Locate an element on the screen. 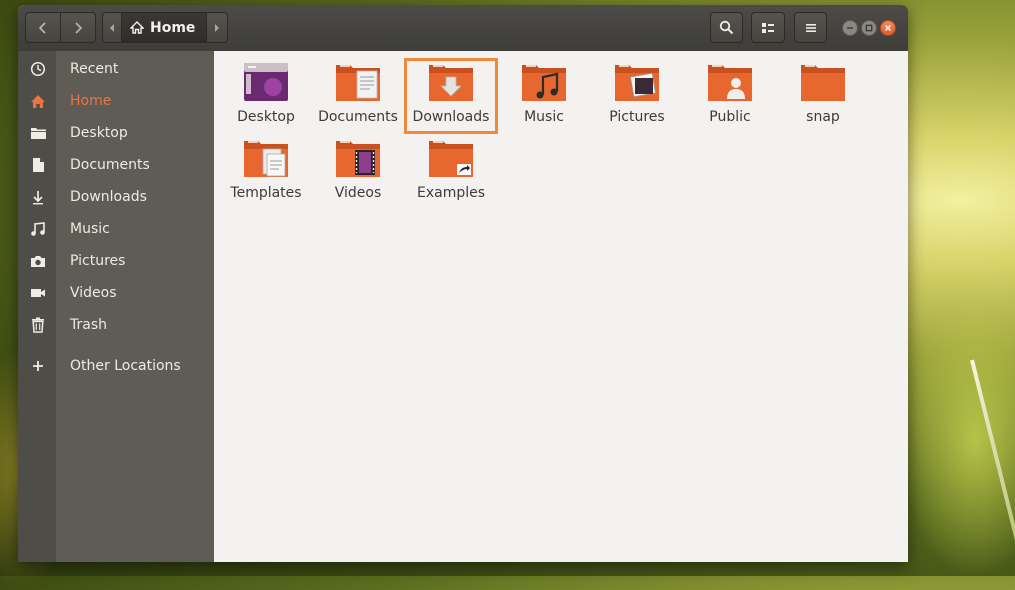  video-icon is located at coordinates (38, 293).